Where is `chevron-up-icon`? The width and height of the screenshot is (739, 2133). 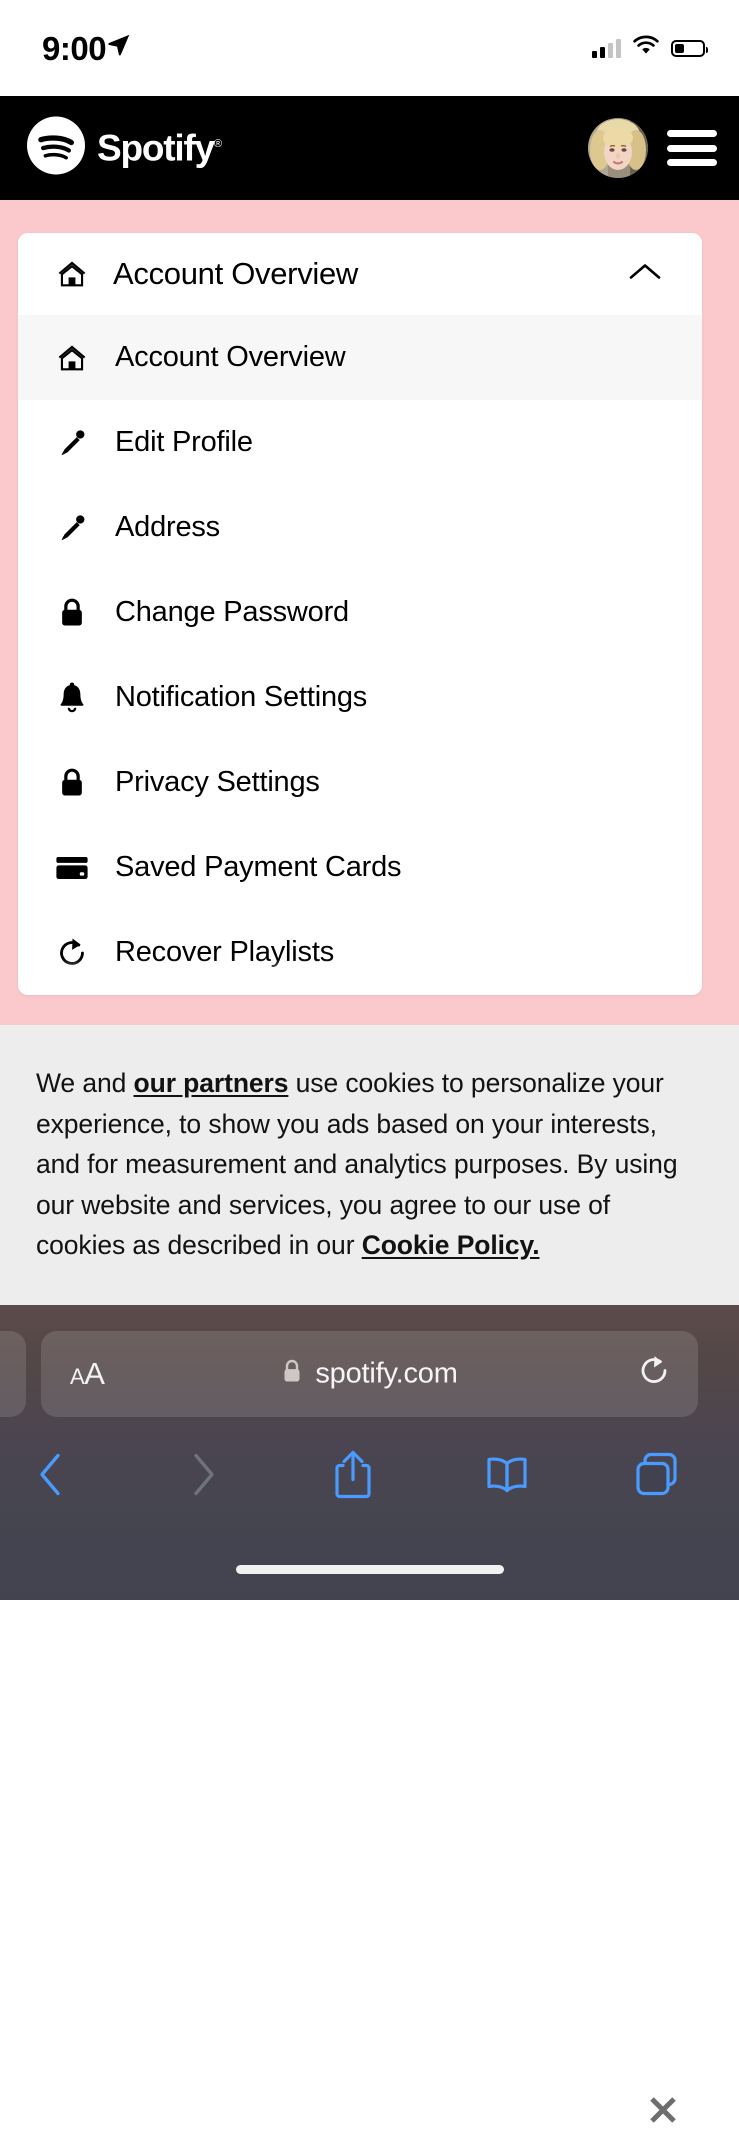
chevron-up-icon is located at coordinates (645, 274).